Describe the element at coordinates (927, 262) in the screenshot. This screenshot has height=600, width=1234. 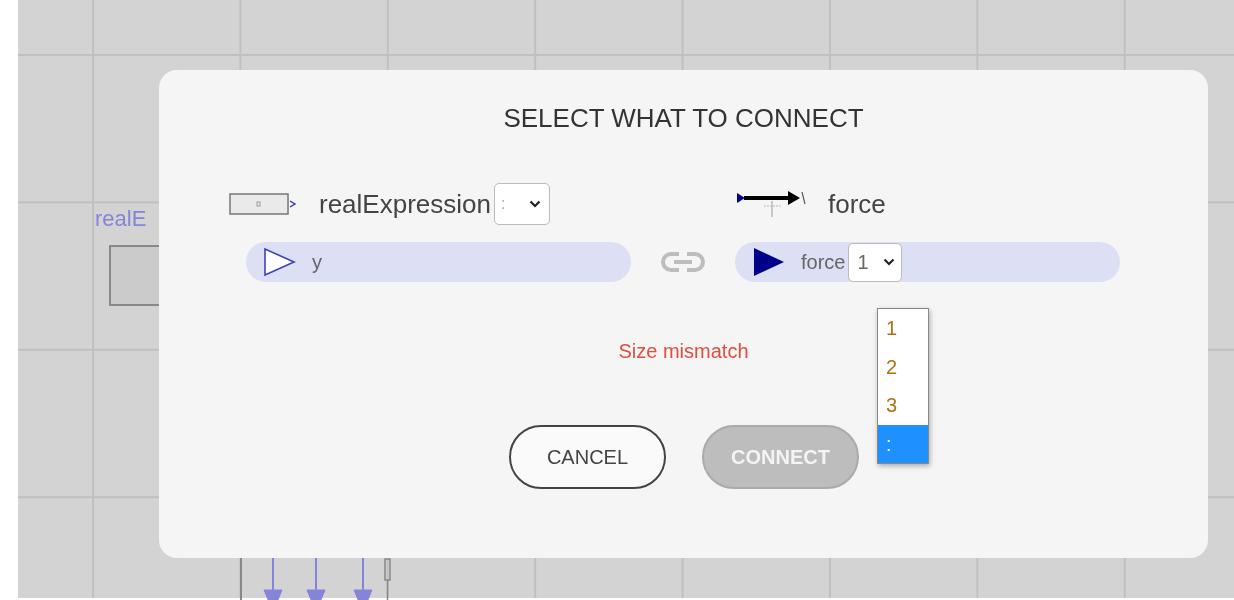
I see `port-row: force 1` at that location.